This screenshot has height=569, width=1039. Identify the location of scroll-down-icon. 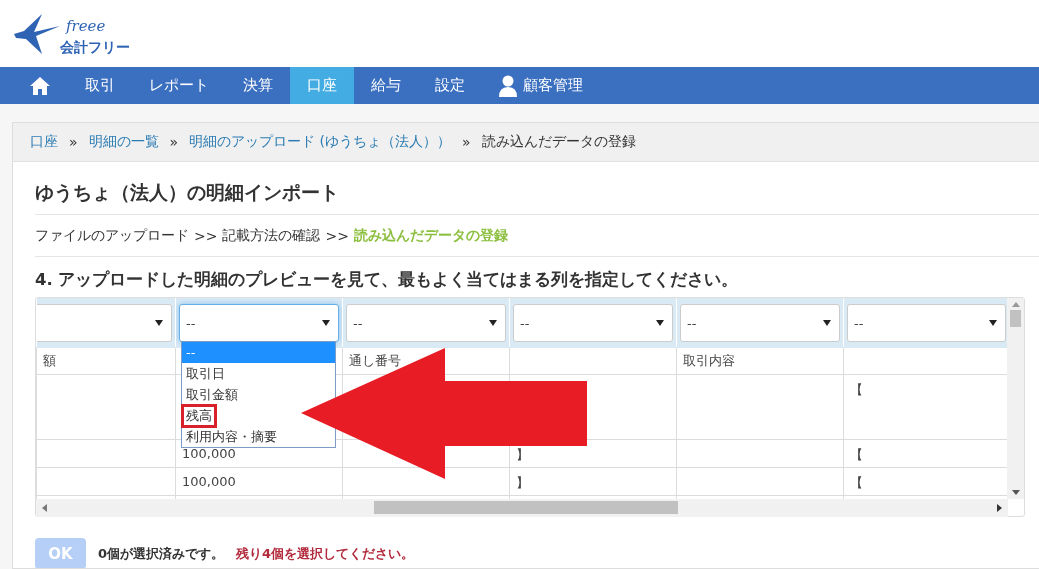
(1015, 492).